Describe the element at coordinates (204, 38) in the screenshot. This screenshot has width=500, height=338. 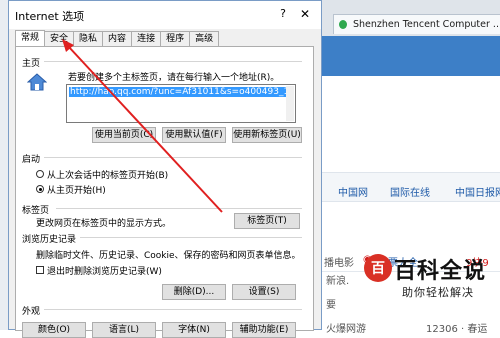
I see `tab-advanced: 高级` at that location.